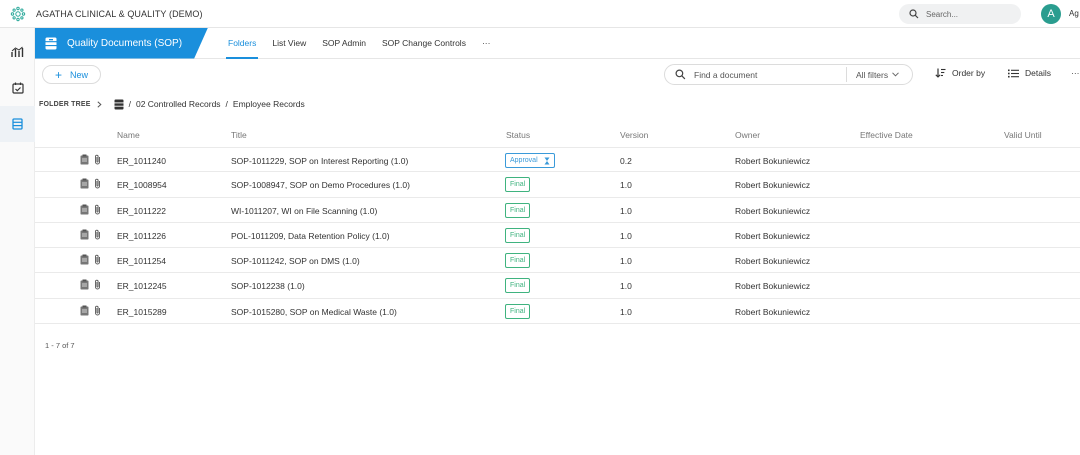 This screenshot has width=1080, height=455. What do you see at coordinates (142, 312) in the screenshot?
I see `cell-name: ER_1015289` at bounding box center [142, 312].